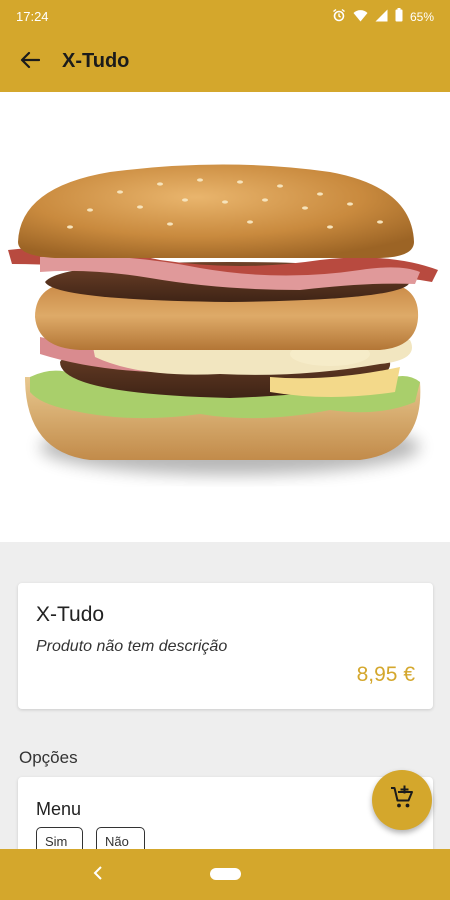 Image resolution: width=450 pixels, height=900 pixels. What do you see at coordinates (59, 809) in the screenshot?
I see `option-group-label: Menu` at bounding box center [59, 809].